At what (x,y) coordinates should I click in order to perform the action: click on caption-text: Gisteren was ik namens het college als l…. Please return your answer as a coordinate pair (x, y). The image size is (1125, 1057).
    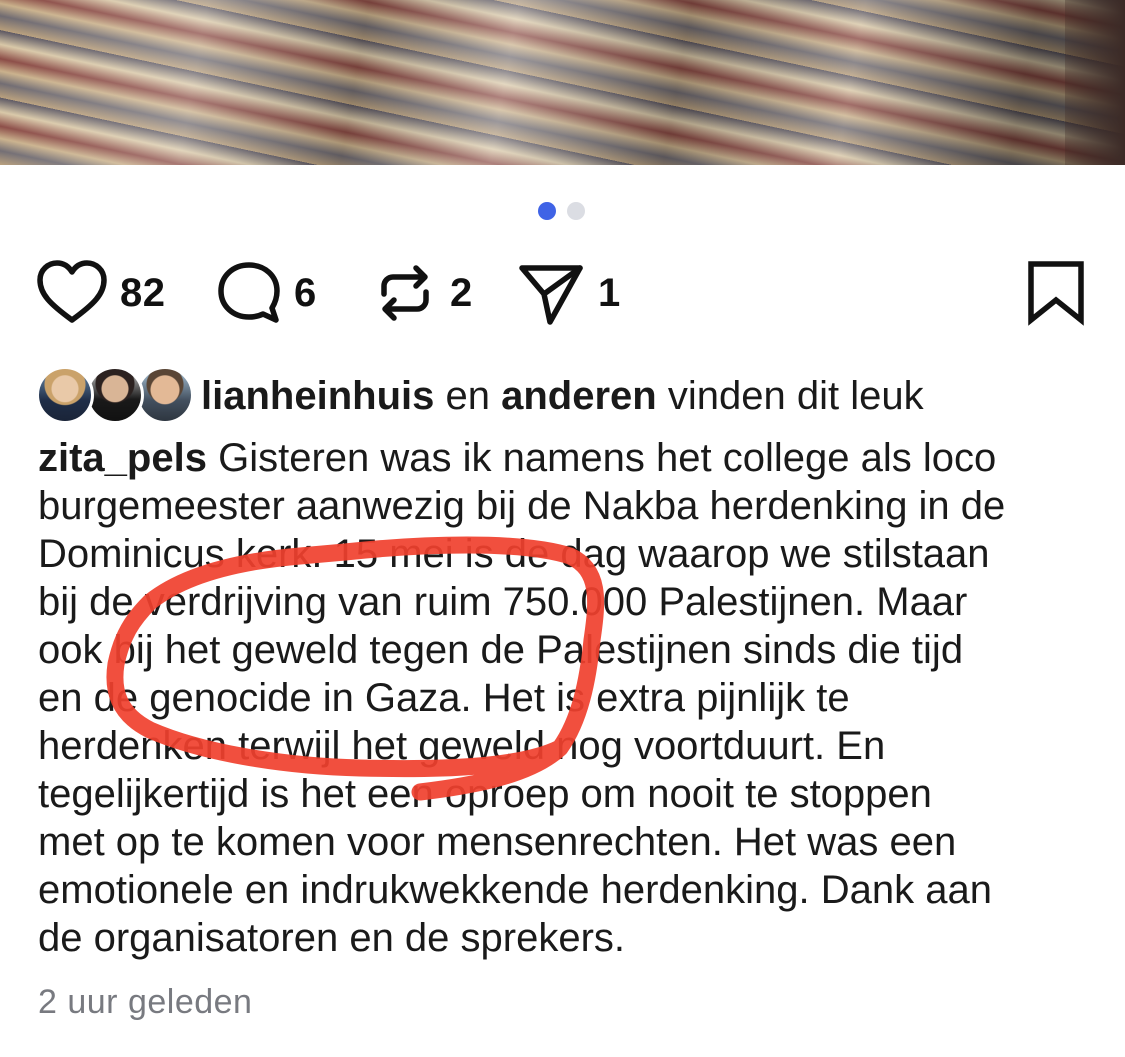
    Looking at the image, I should click on (601, 458).